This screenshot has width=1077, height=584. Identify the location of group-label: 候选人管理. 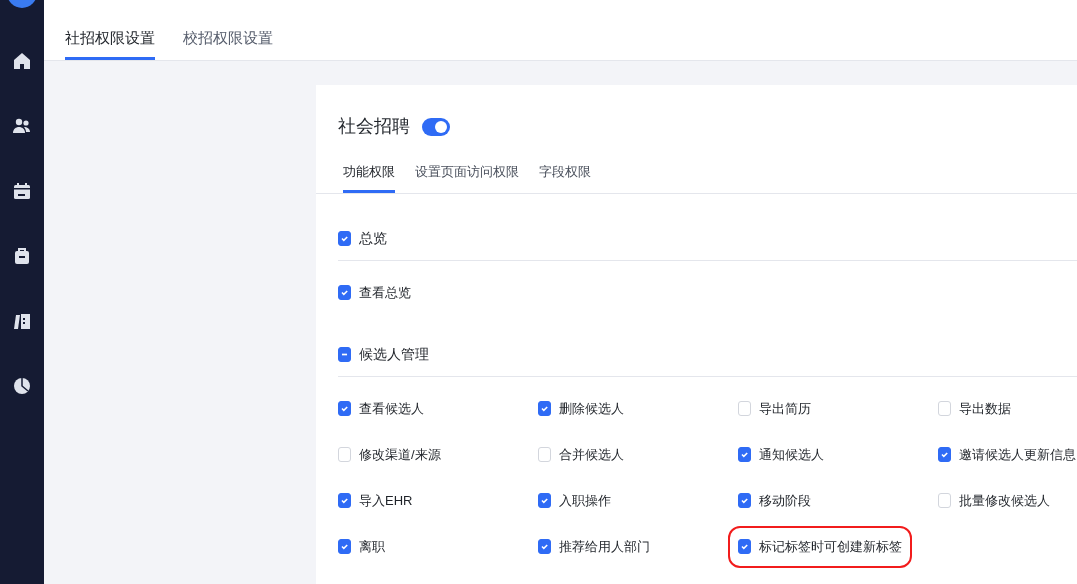
(394, 354).